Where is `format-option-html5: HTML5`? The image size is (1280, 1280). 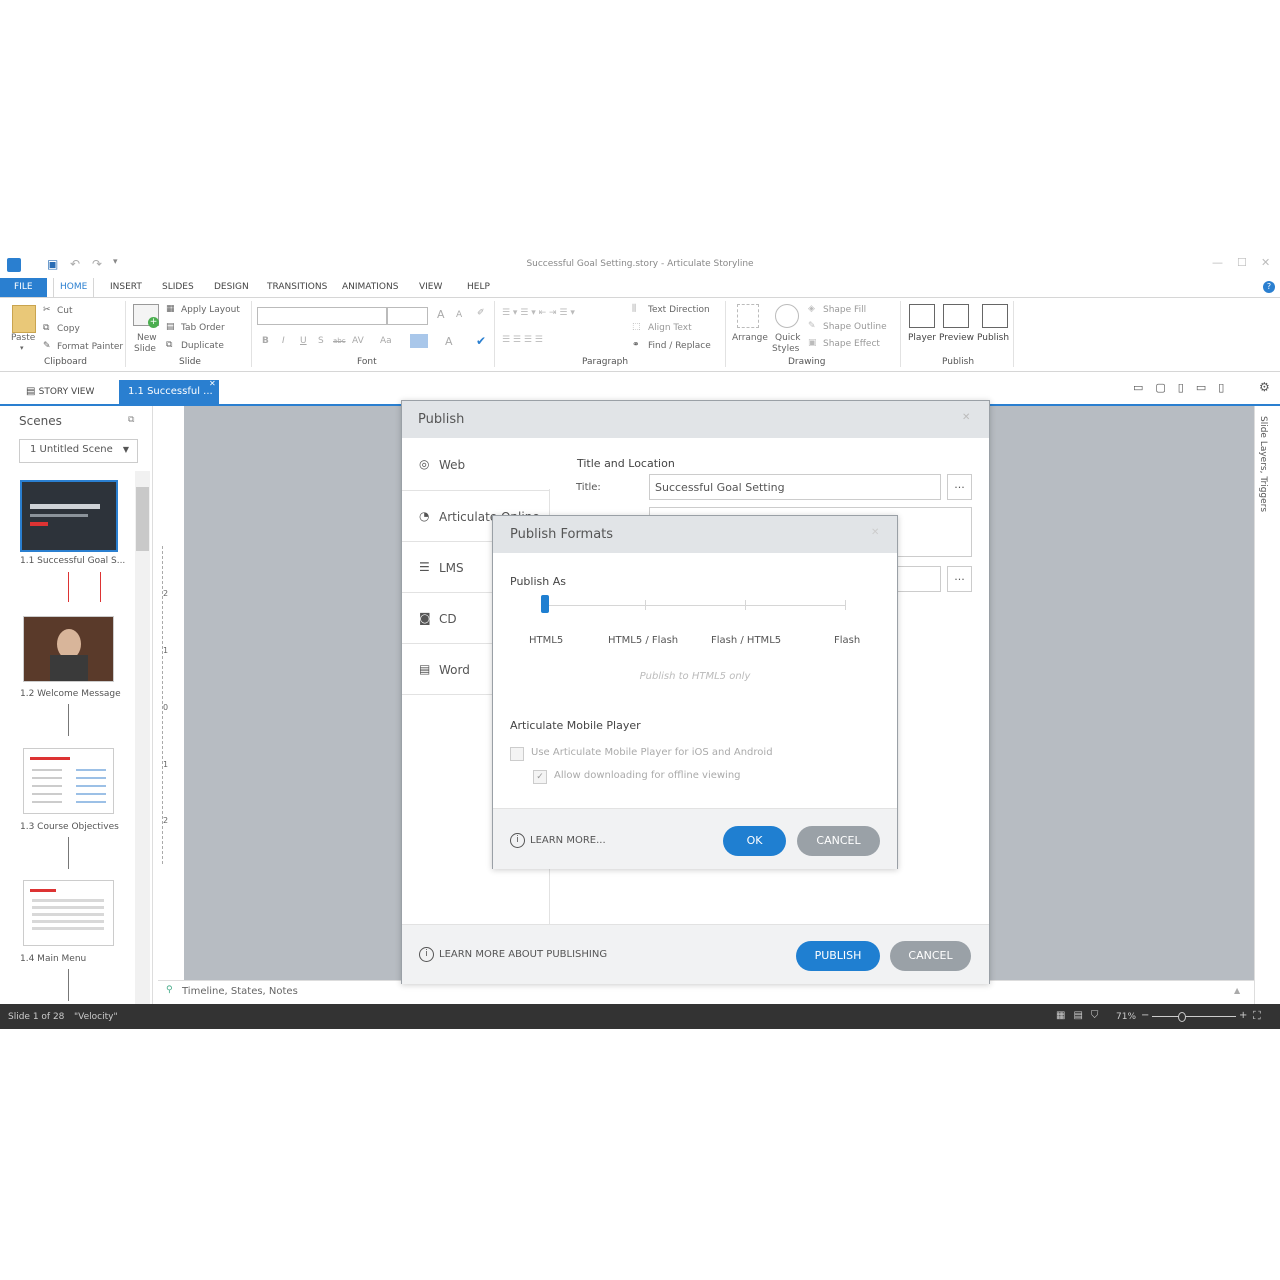
format-option-html5: HTML5 is located at coordinates (546, 640).